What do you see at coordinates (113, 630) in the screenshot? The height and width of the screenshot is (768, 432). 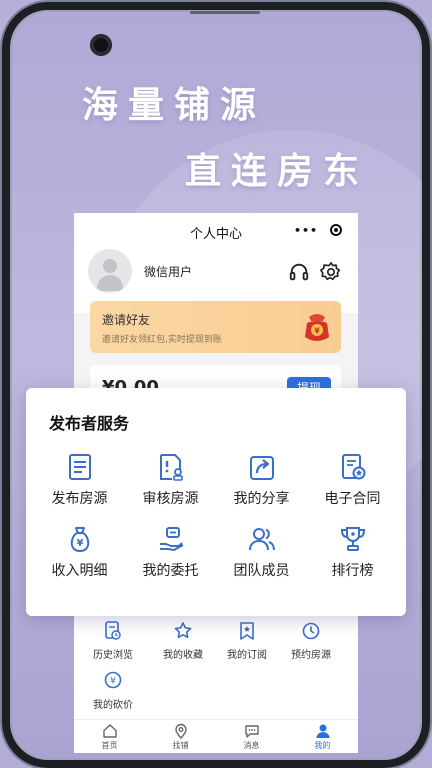 I see `history-icon` at bounding box center [113, 630].